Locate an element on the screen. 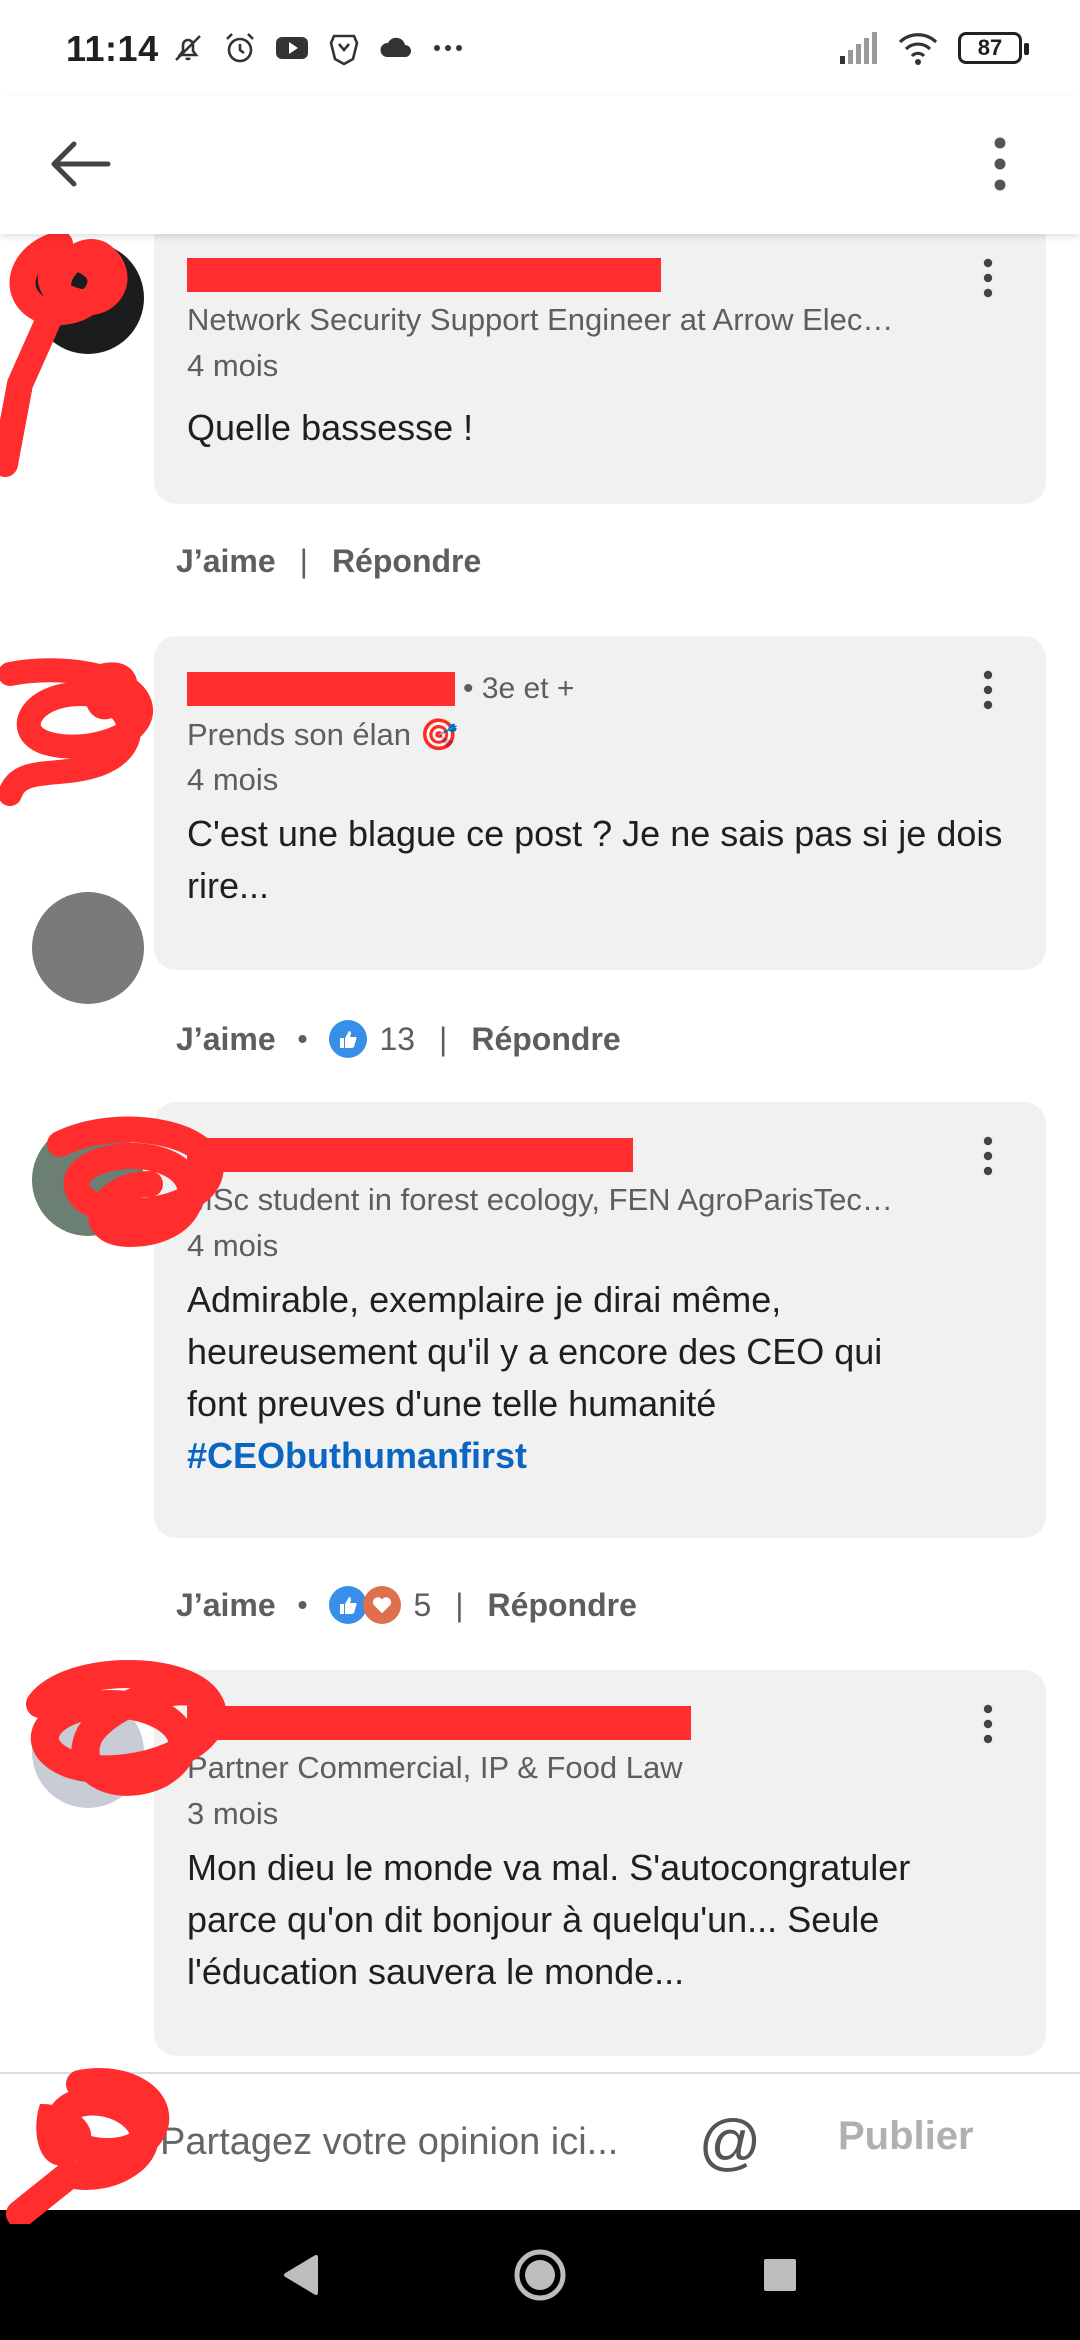 Image resolution: width=1080 pixels, height=2340 pixels. back-button is located at coordinates (80, 164).